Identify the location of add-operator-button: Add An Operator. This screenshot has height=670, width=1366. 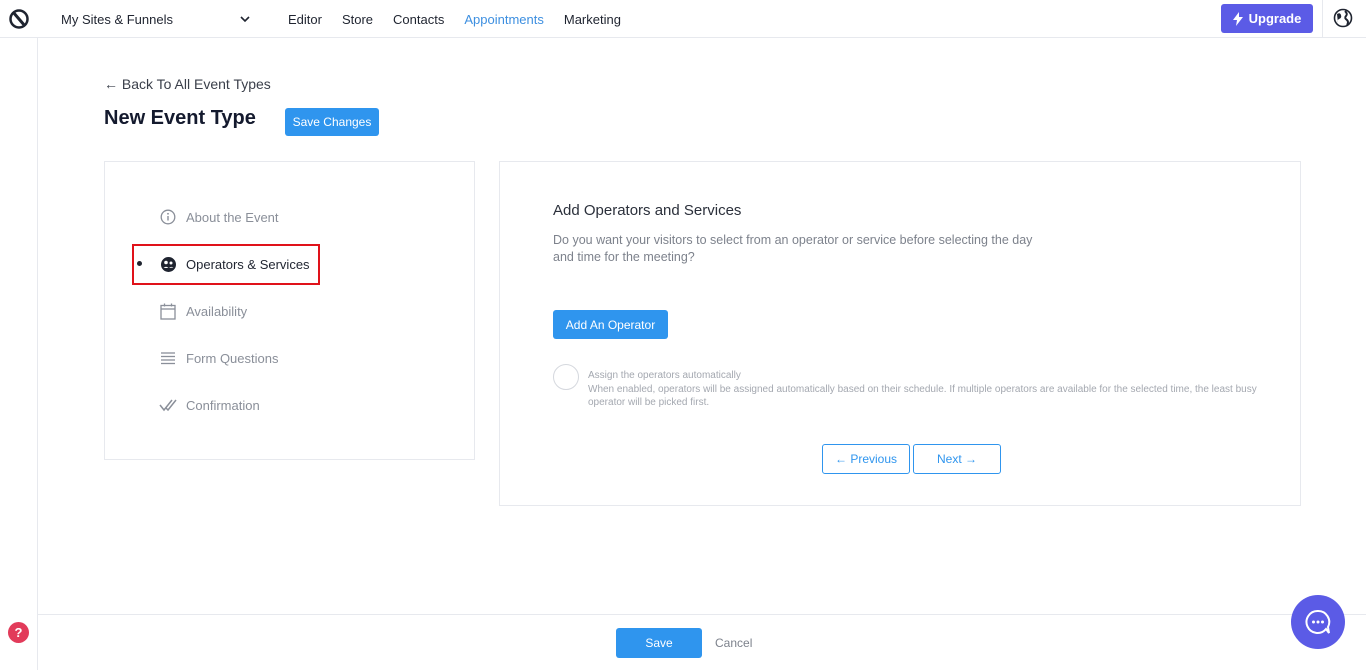
(610, 324).